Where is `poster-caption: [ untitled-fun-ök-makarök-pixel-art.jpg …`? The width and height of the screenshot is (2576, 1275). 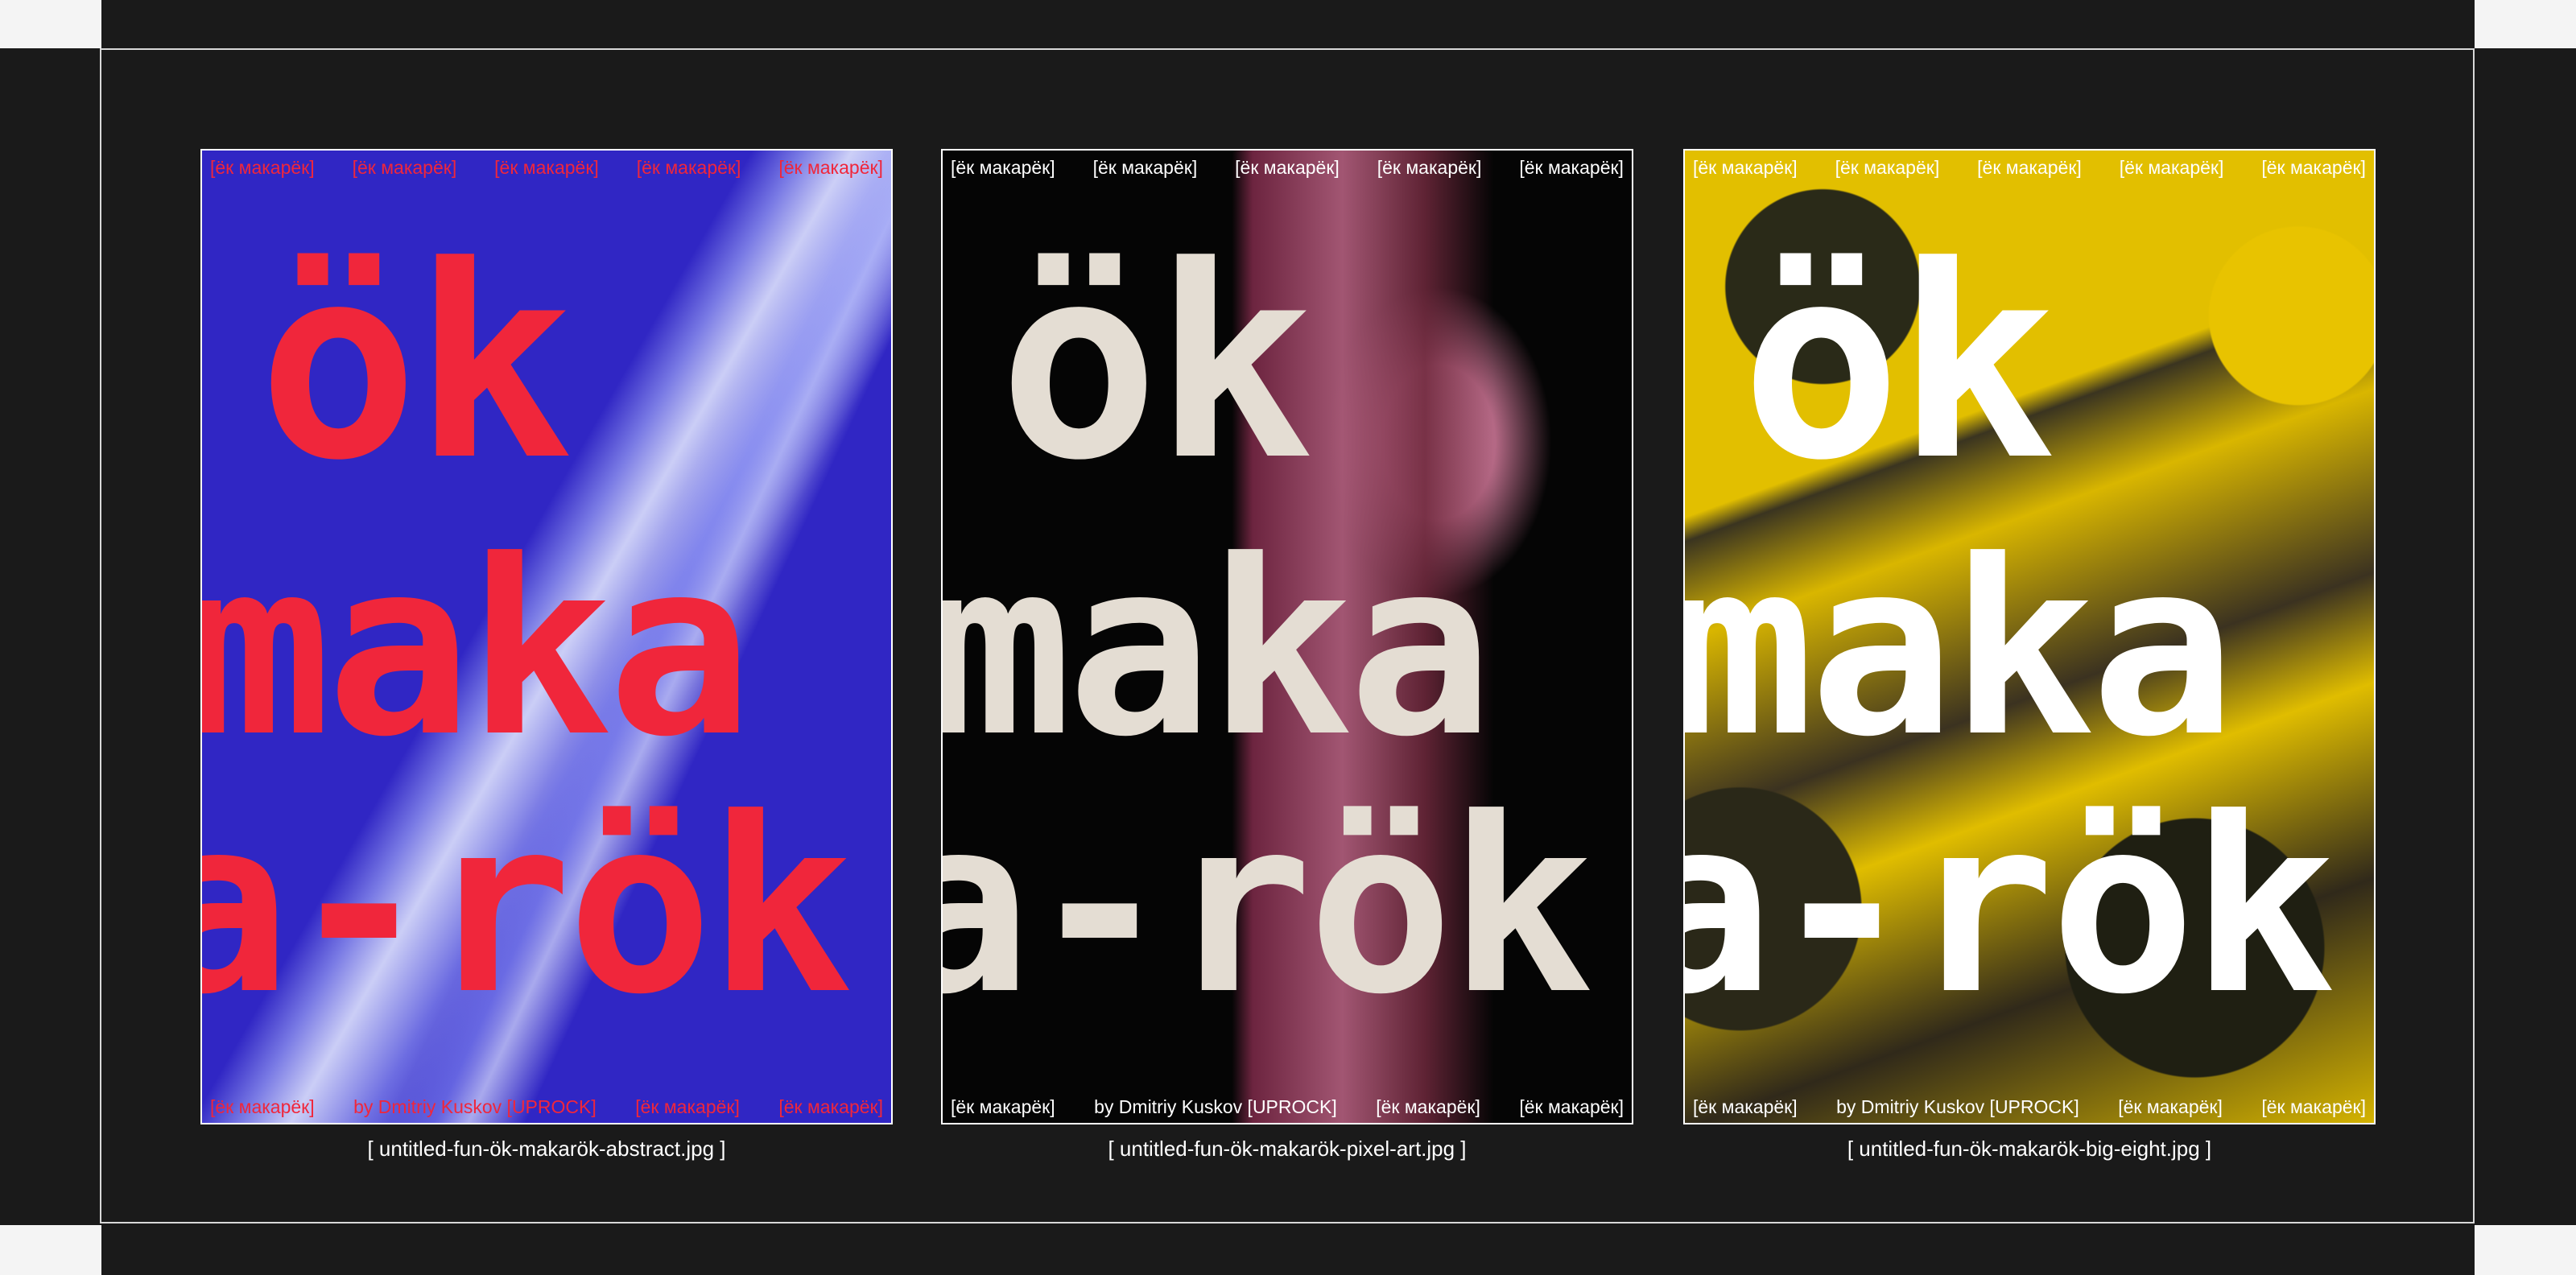
poster-caption: [ untitled-fun-ök-makarök-pixel-art.jpg … is located at coordinates (1287, 1149).